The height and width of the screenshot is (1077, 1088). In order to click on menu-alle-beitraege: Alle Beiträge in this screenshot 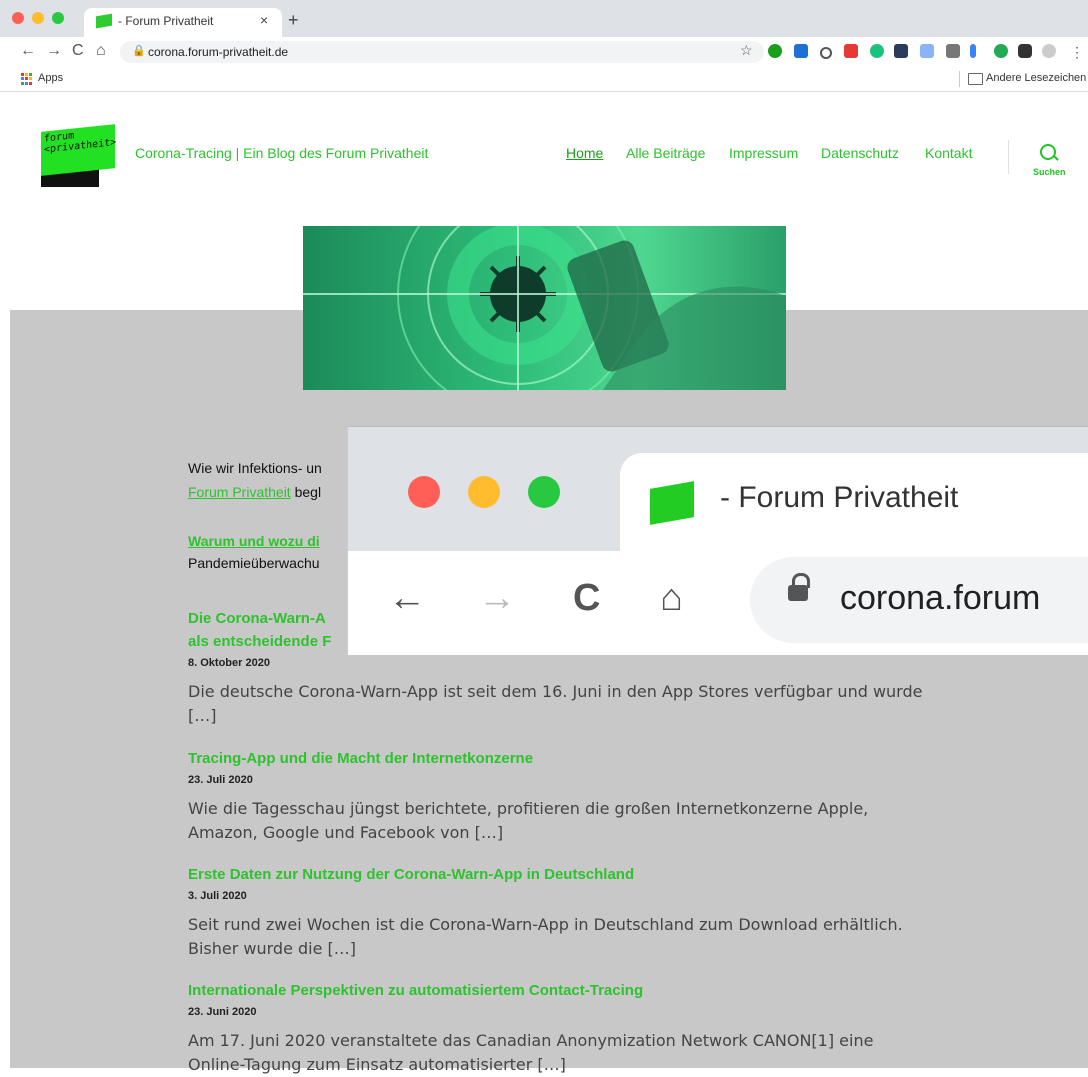, I will do `click(665, 153)`.